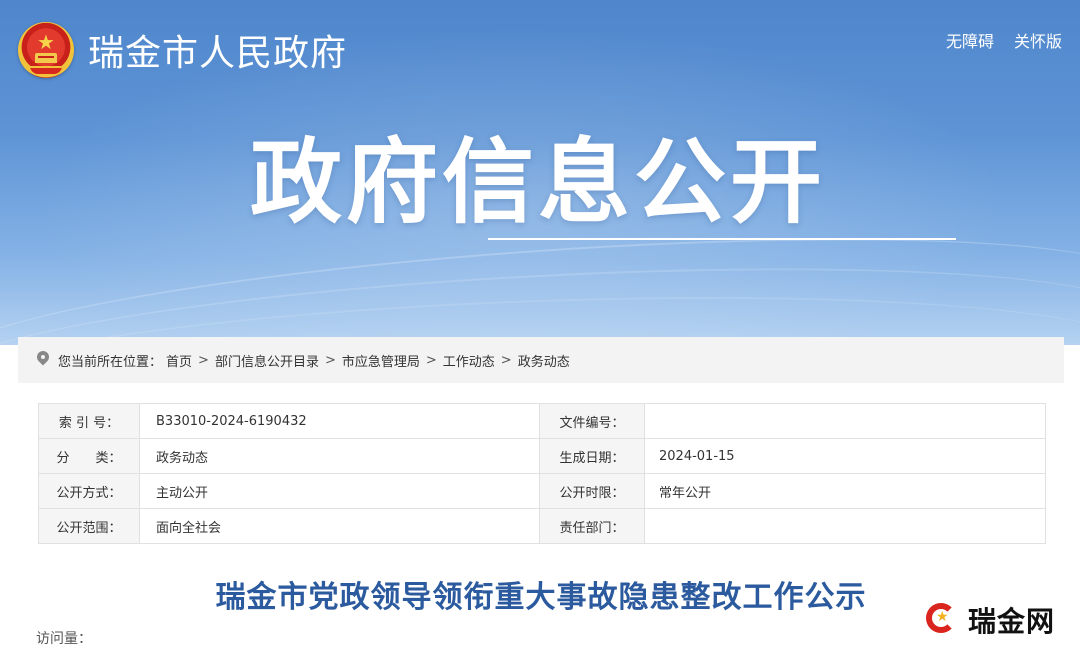 The height and width of the screenshot is (660, 1080). Describe the element at coordinates (538, 182) in the screenshot. I see `hero-title: 政府信息公开` at that location.